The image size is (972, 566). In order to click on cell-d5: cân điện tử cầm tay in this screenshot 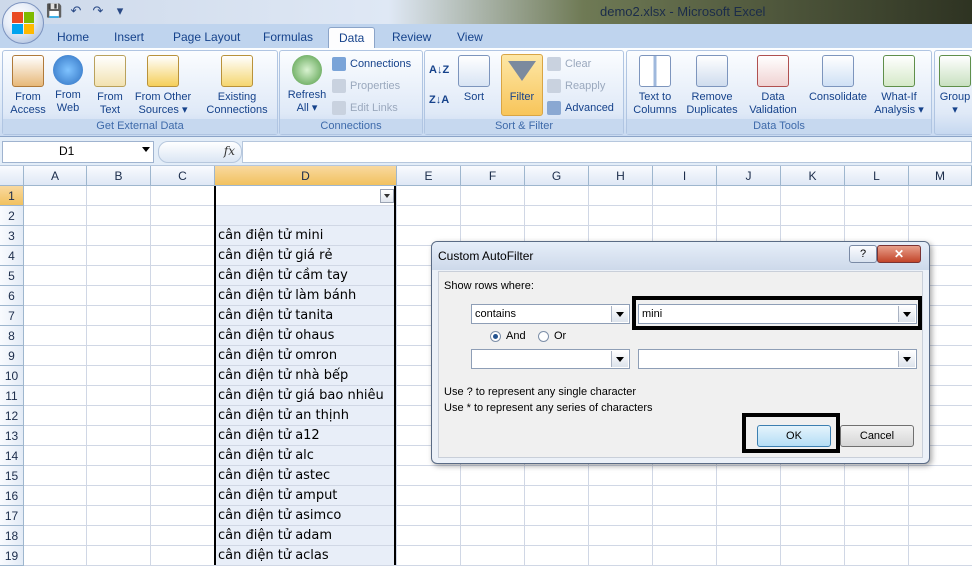, I will do `click(283, 276)`.